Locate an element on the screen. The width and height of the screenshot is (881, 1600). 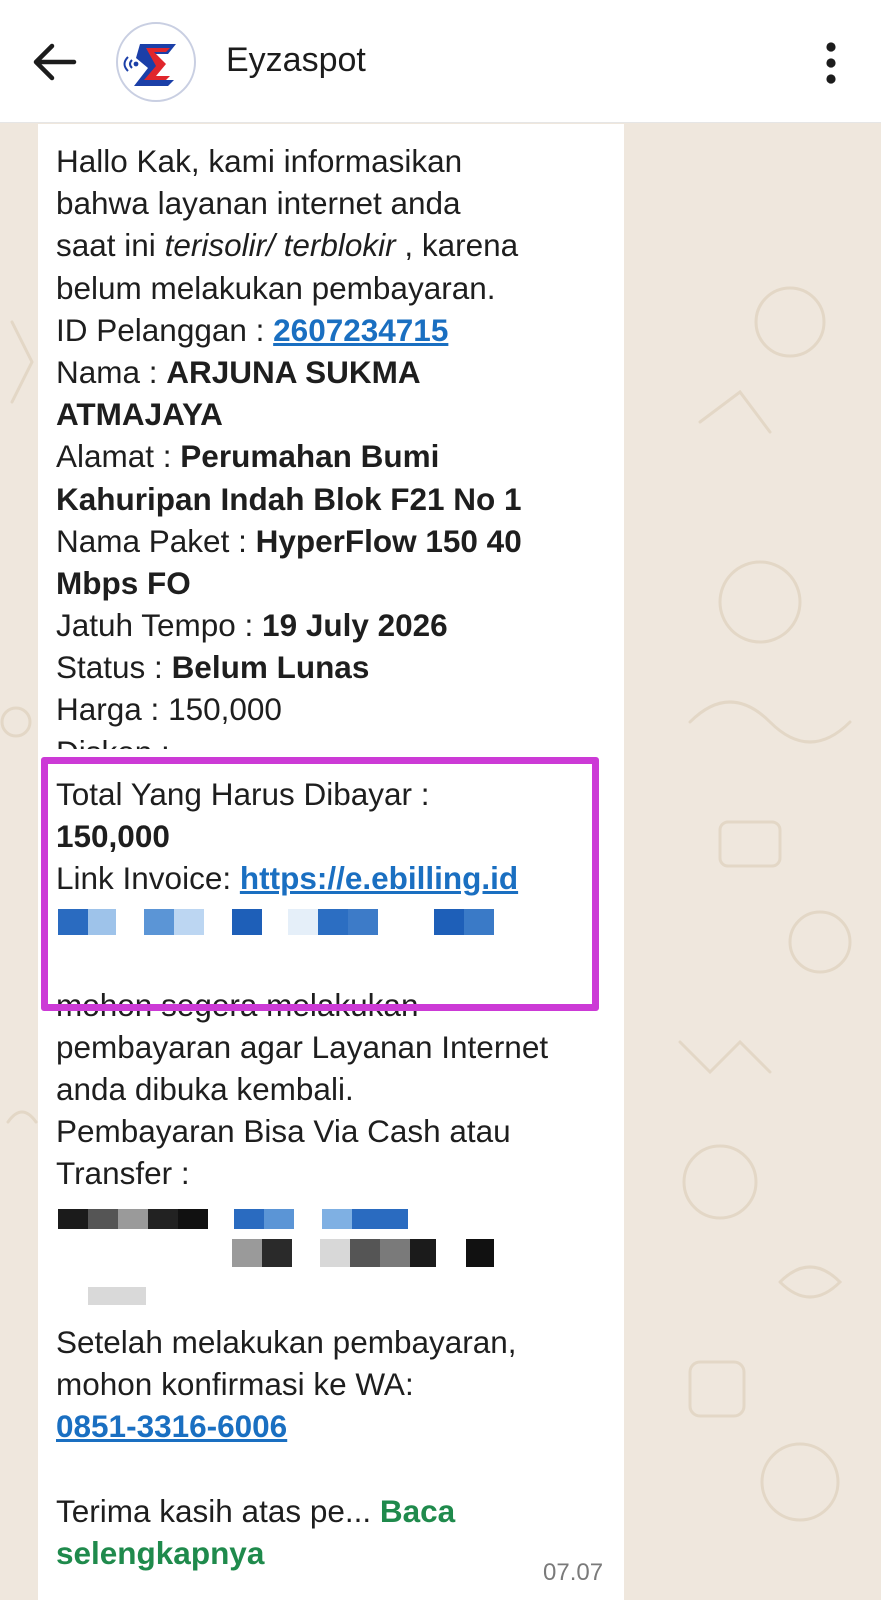
more-vertical-icon is located at coordinates (831, 63).